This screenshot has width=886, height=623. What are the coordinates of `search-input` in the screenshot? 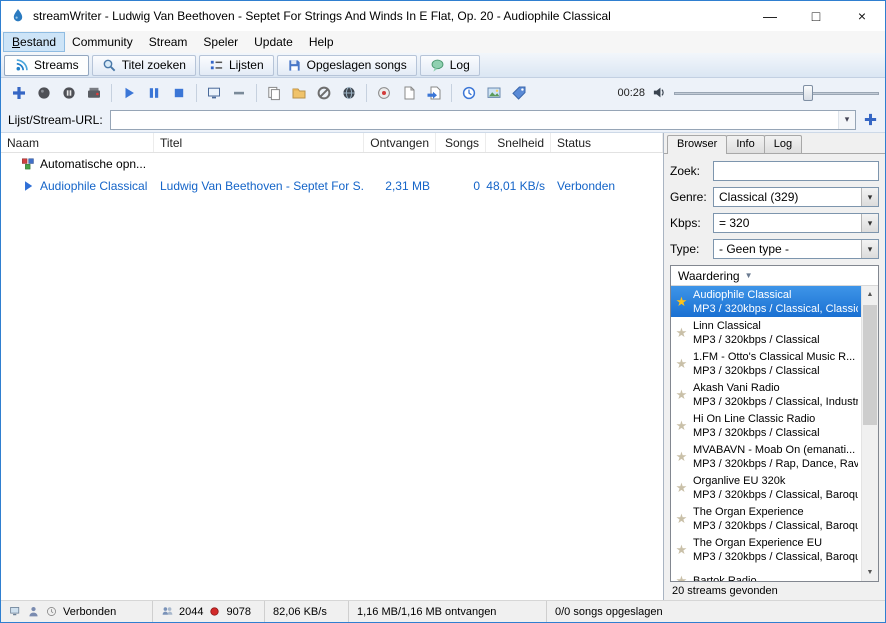 It's located at (796, 171).